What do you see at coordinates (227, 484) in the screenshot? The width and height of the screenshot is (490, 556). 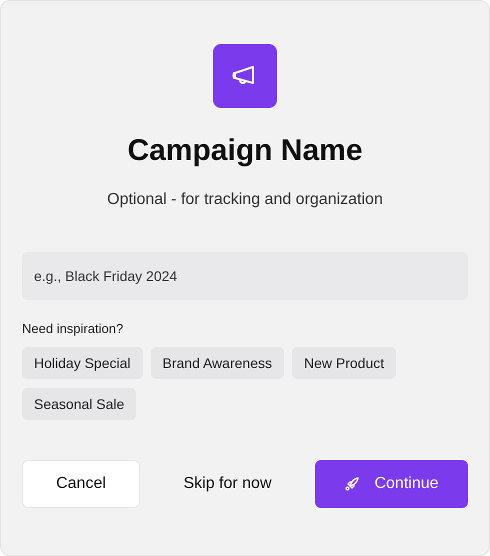 I see `skip-button: Skip for now` at bounding box center [227, 484].